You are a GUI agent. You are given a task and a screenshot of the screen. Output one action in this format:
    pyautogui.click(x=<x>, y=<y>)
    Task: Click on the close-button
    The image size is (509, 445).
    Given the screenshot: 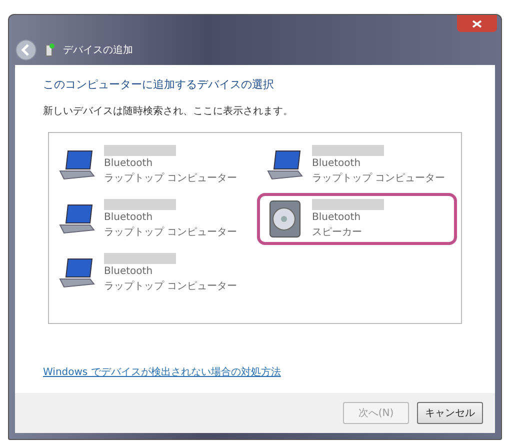 What is the action you would take?
    pyautogui.click(x=477, y=23)
    